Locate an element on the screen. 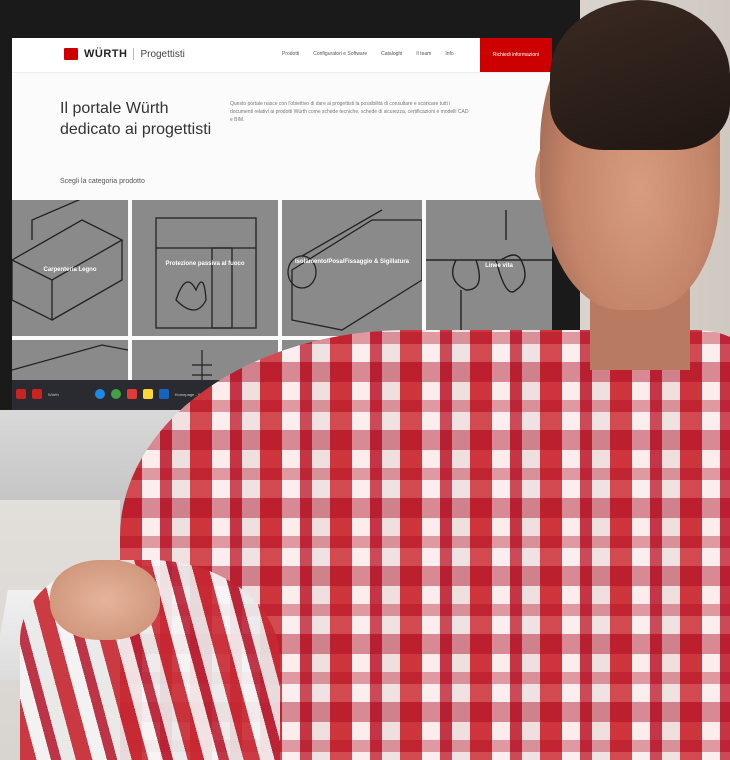 The height and width of the screenshot is (760, 730). taskbar-label: Würth is located at coordinates (53, 394).